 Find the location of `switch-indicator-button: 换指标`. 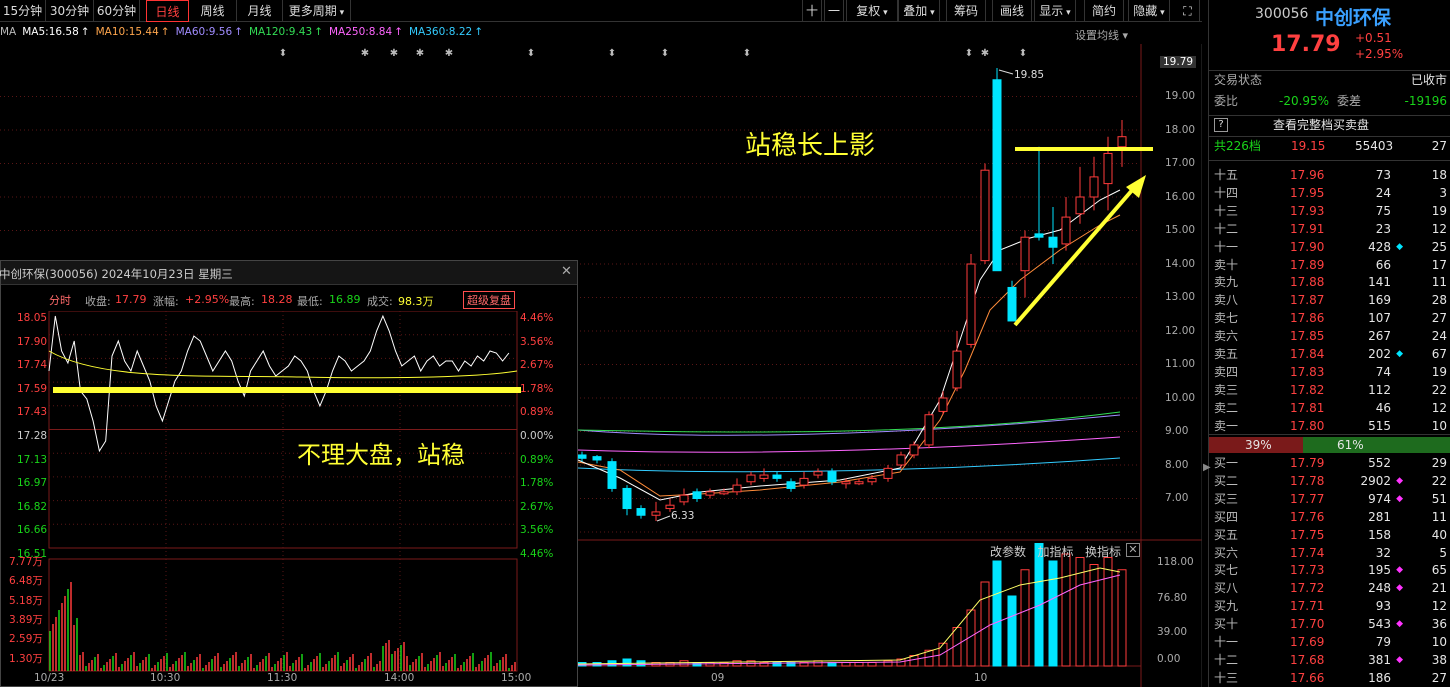

switch-indicator-button: 换指标 is located at coordinates (1103, 552).